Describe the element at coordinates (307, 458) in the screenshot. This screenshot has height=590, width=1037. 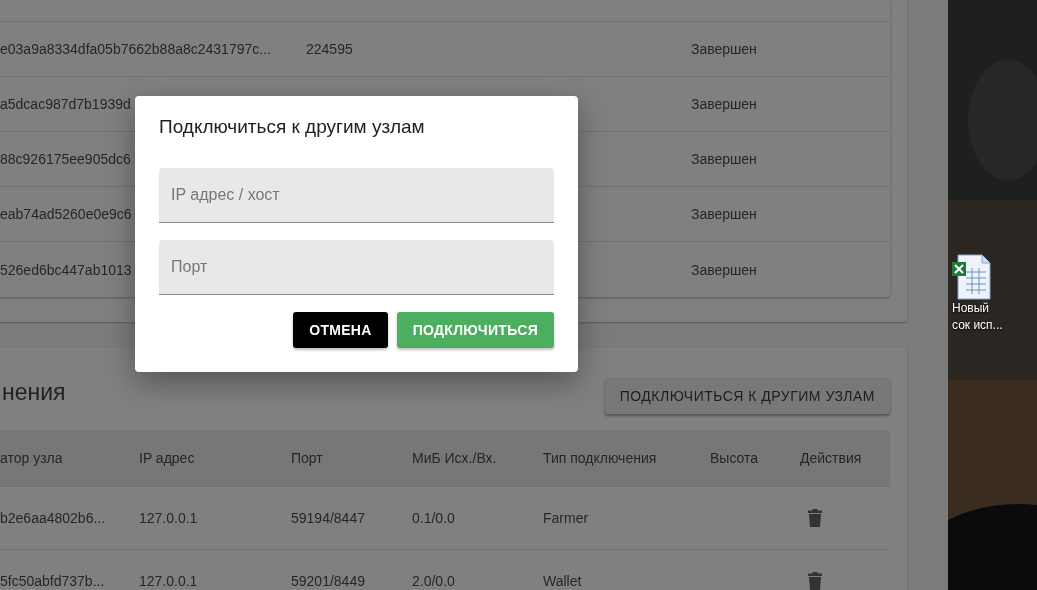
I see `column-header: Порт` at that location.